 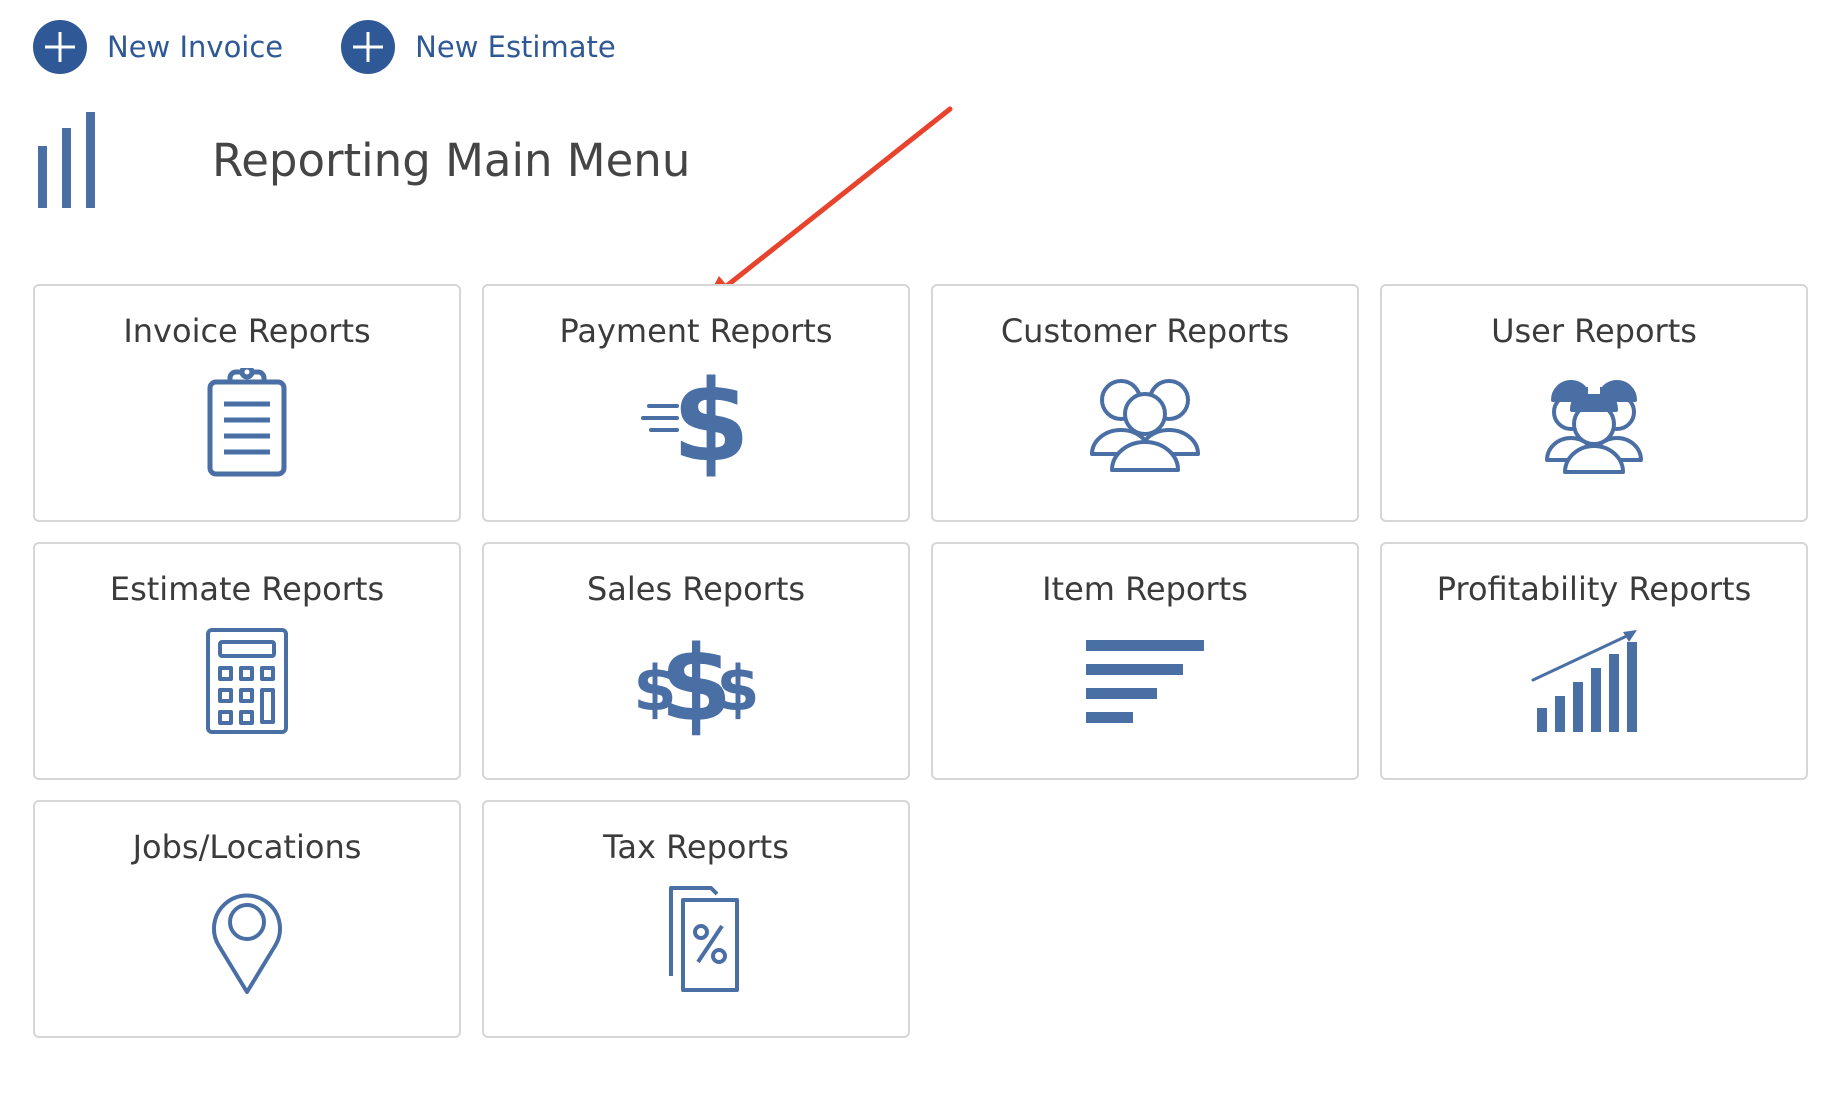 What do you see at coordinates (696, 847) in the screenshot?
I see `tile-title: Tax Reports` at bounding box center [696, 847].